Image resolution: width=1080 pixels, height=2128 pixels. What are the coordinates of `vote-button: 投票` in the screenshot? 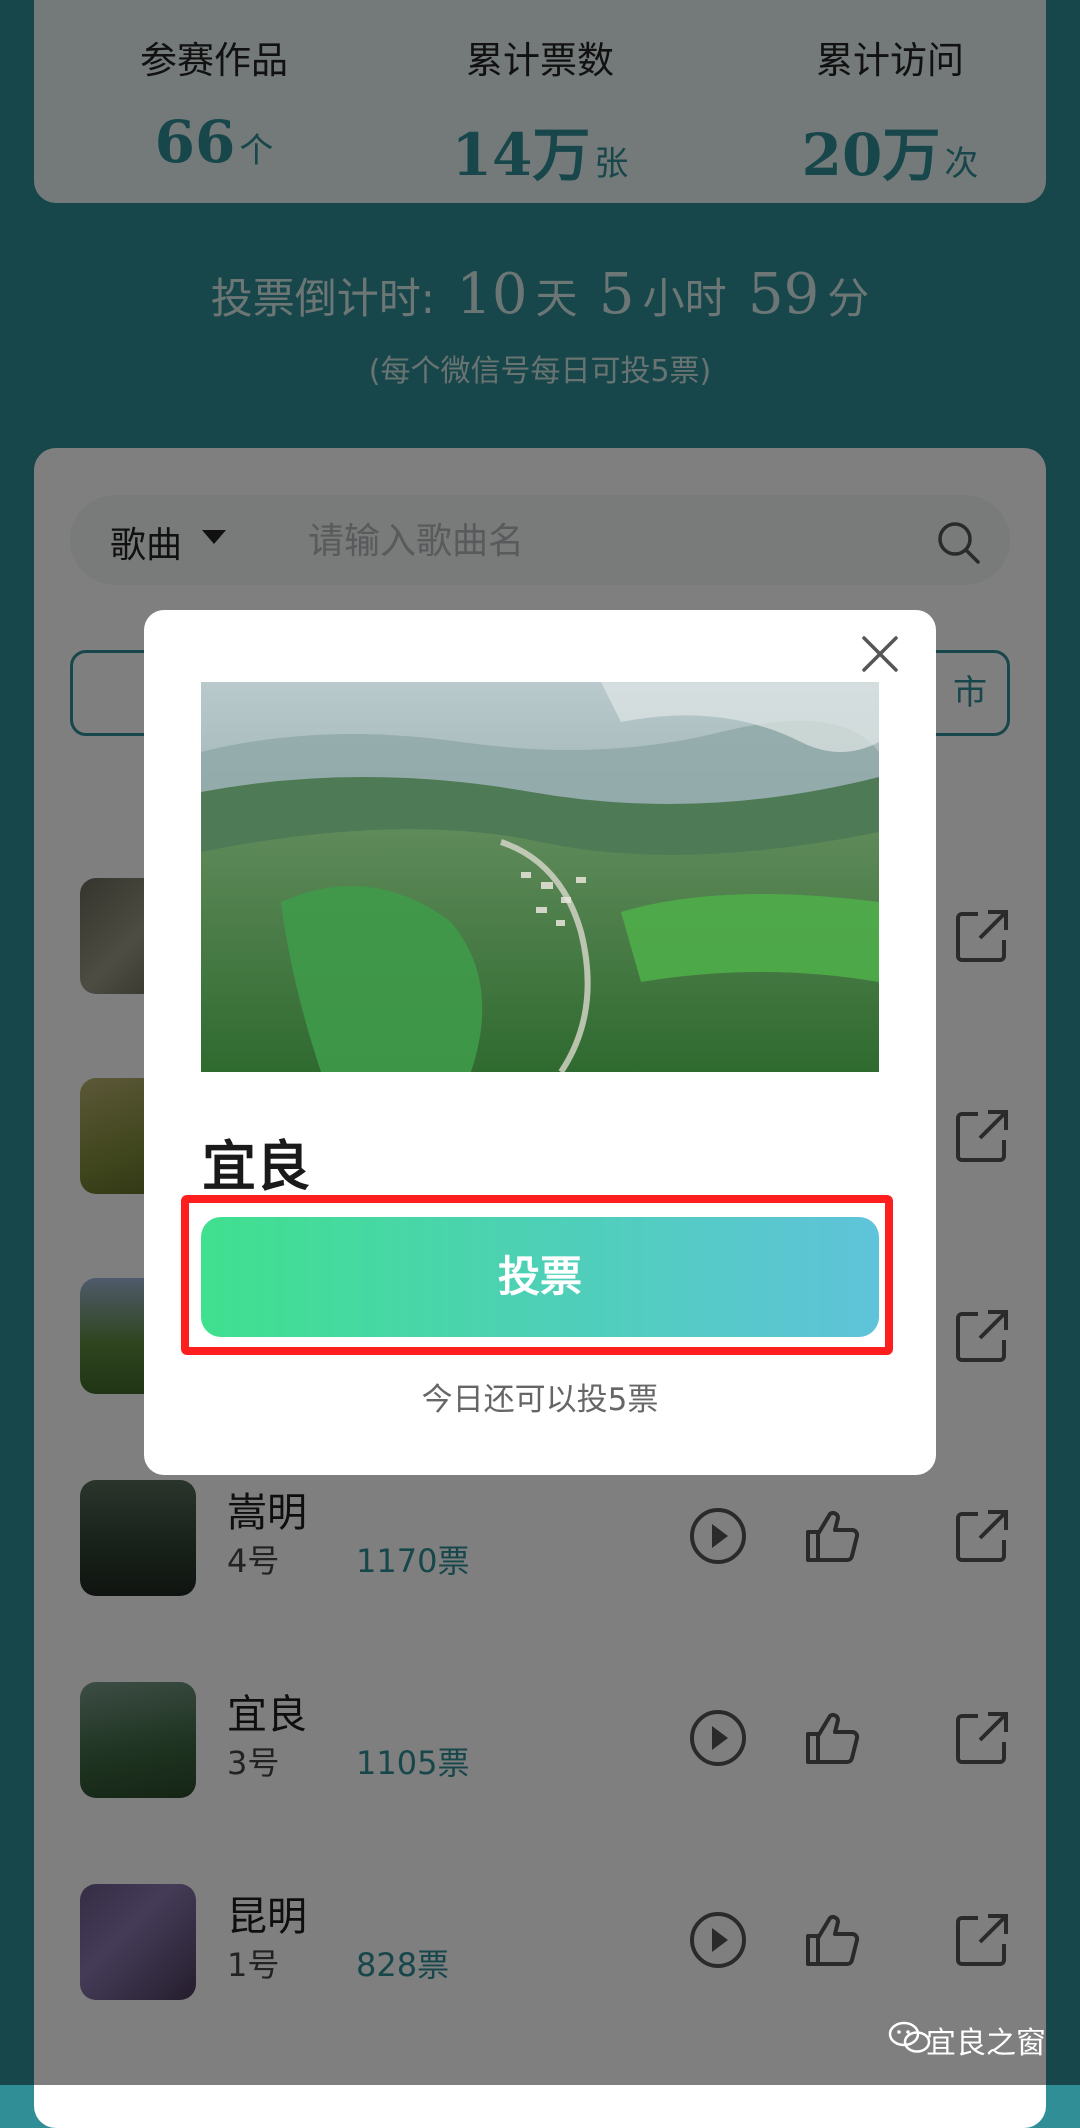 It's located at (540, 1277).